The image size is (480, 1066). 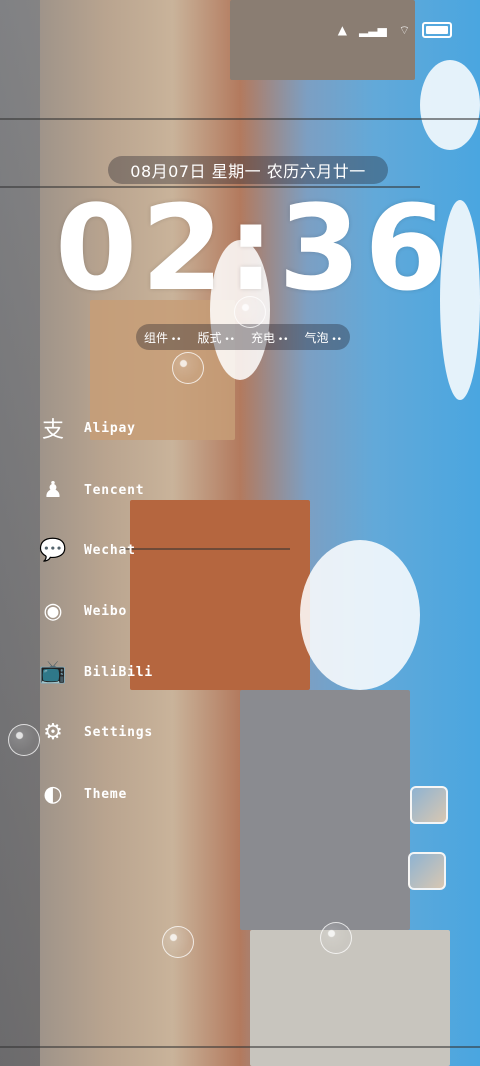 I want to click on wechat-icon: 💬, so click(x=53, y=550).